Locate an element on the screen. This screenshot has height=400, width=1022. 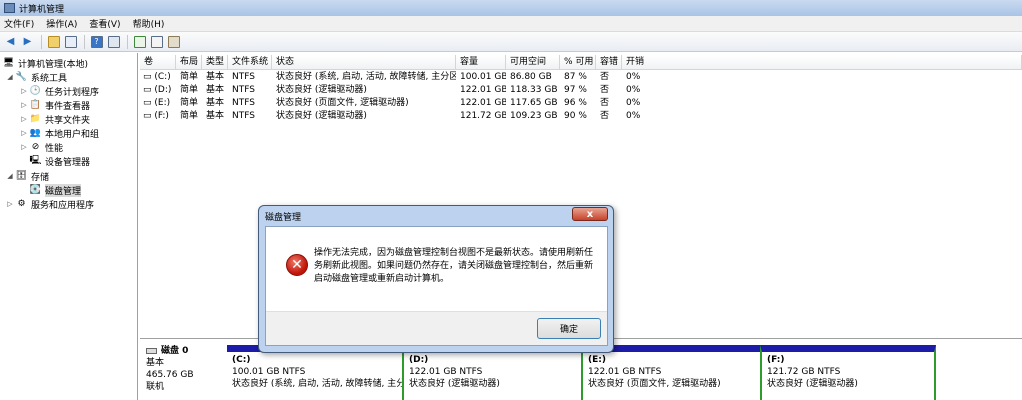
properties-icon is located at coordinates (113, 41).